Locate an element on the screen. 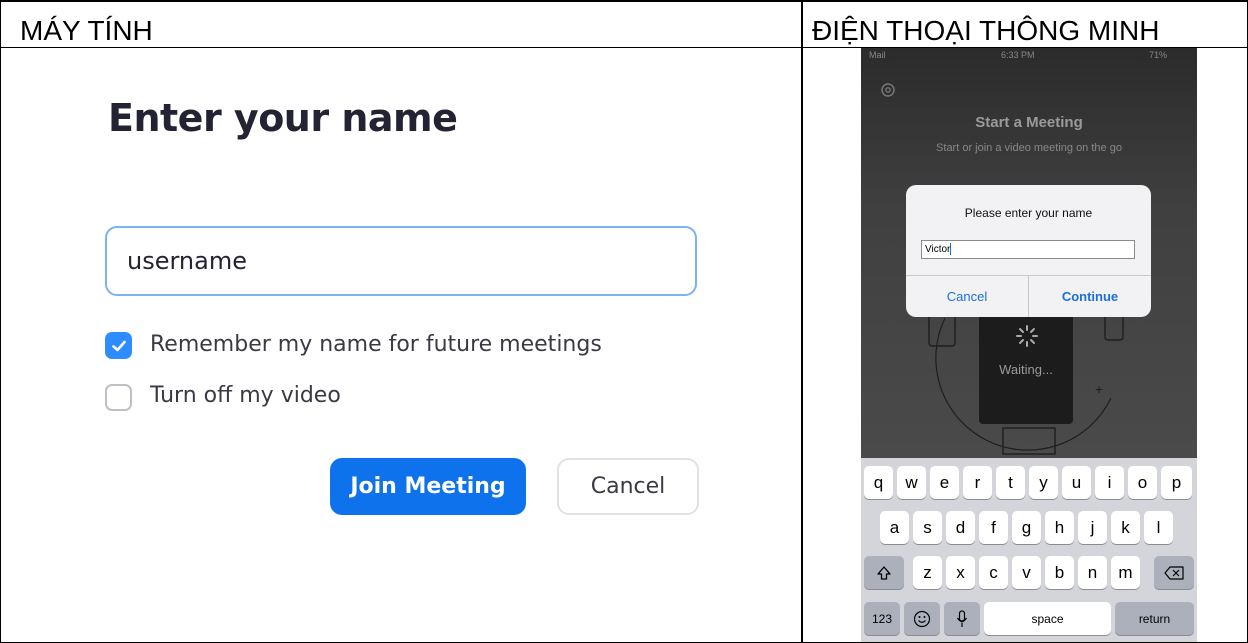  shift-key is located at coordinates (884, 572).